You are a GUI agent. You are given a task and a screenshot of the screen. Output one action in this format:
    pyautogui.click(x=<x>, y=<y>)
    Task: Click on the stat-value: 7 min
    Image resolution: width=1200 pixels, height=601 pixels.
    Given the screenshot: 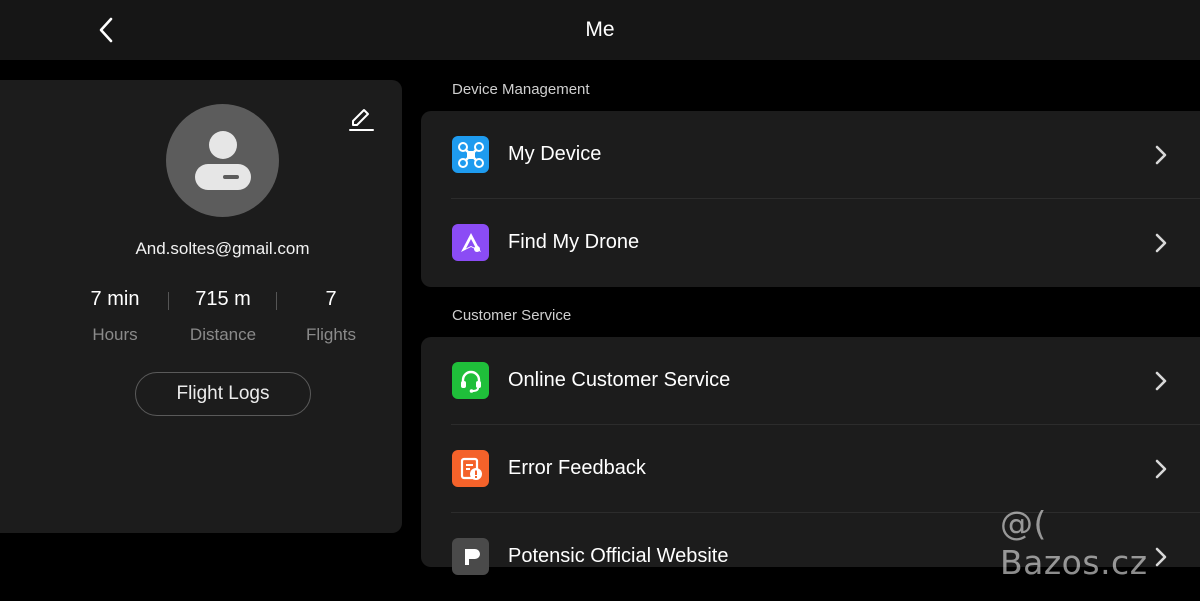 What is the action you would take?
    pyautogui.click(x=115, y=299)
    